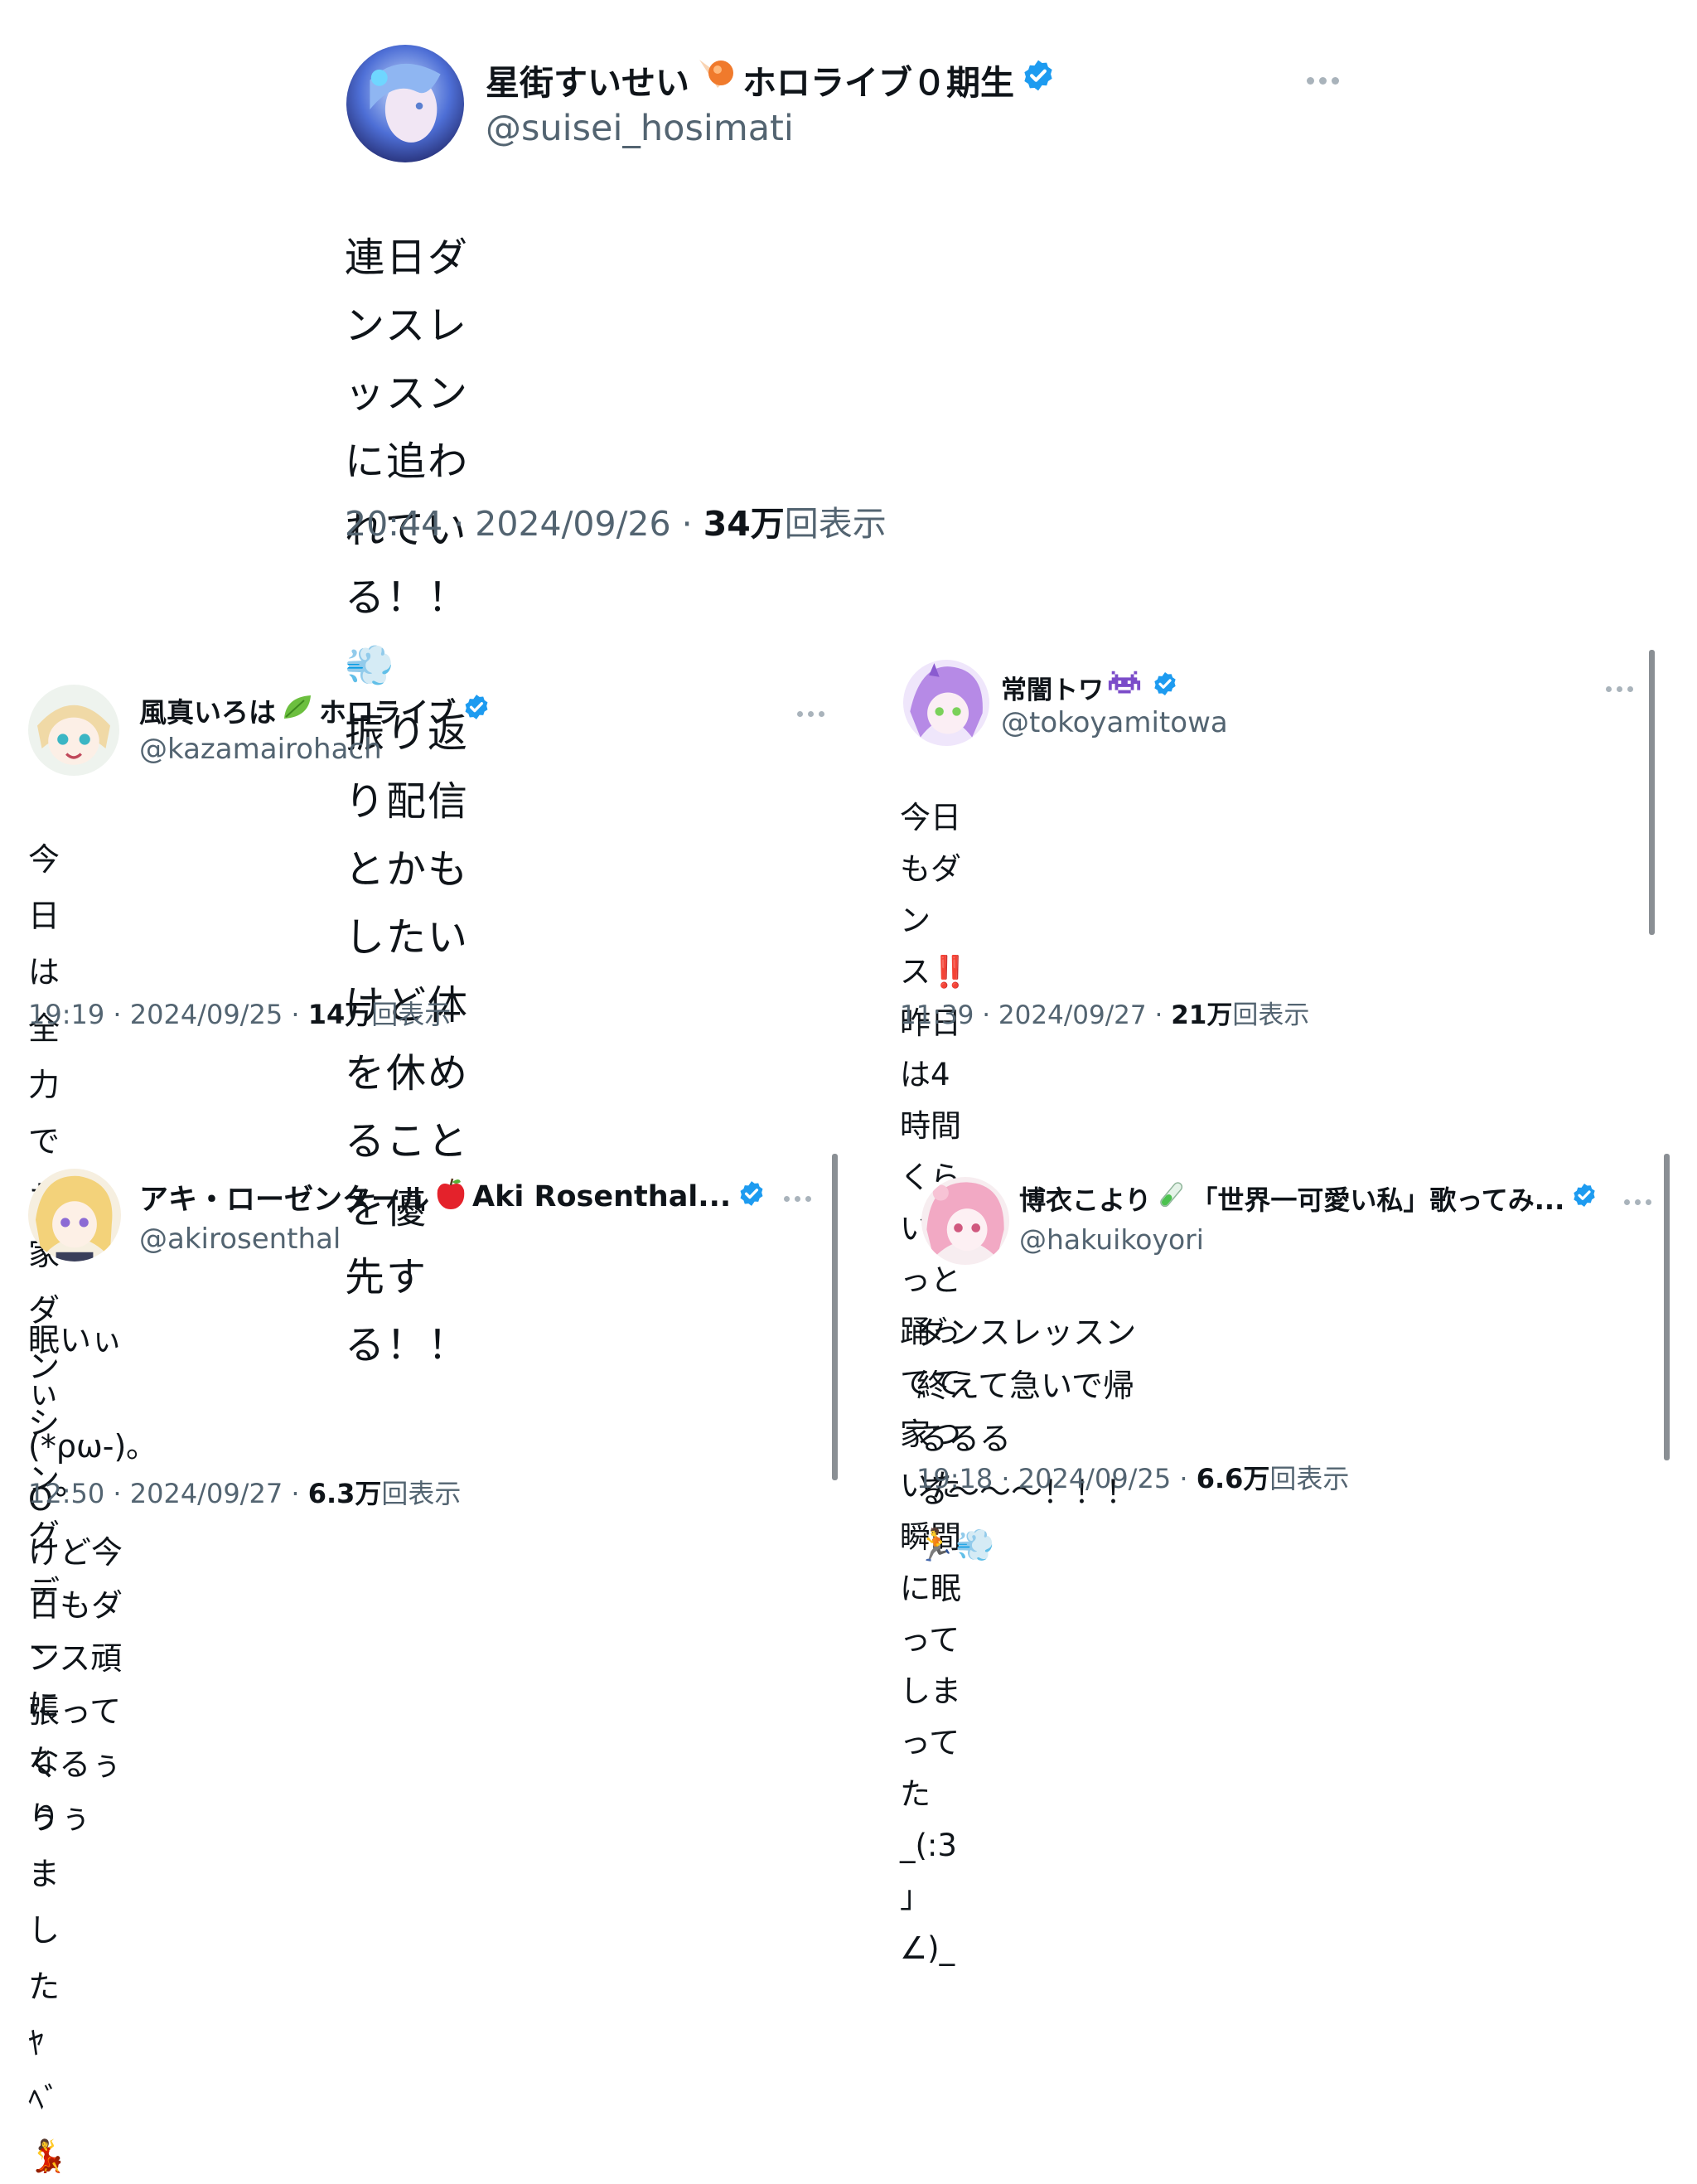 The image size is (1697, 2184). What do you see at coordinates (297, 710) in the screenshot?
I see `leaf-emoji-icon` at bounding box center [297, 710].